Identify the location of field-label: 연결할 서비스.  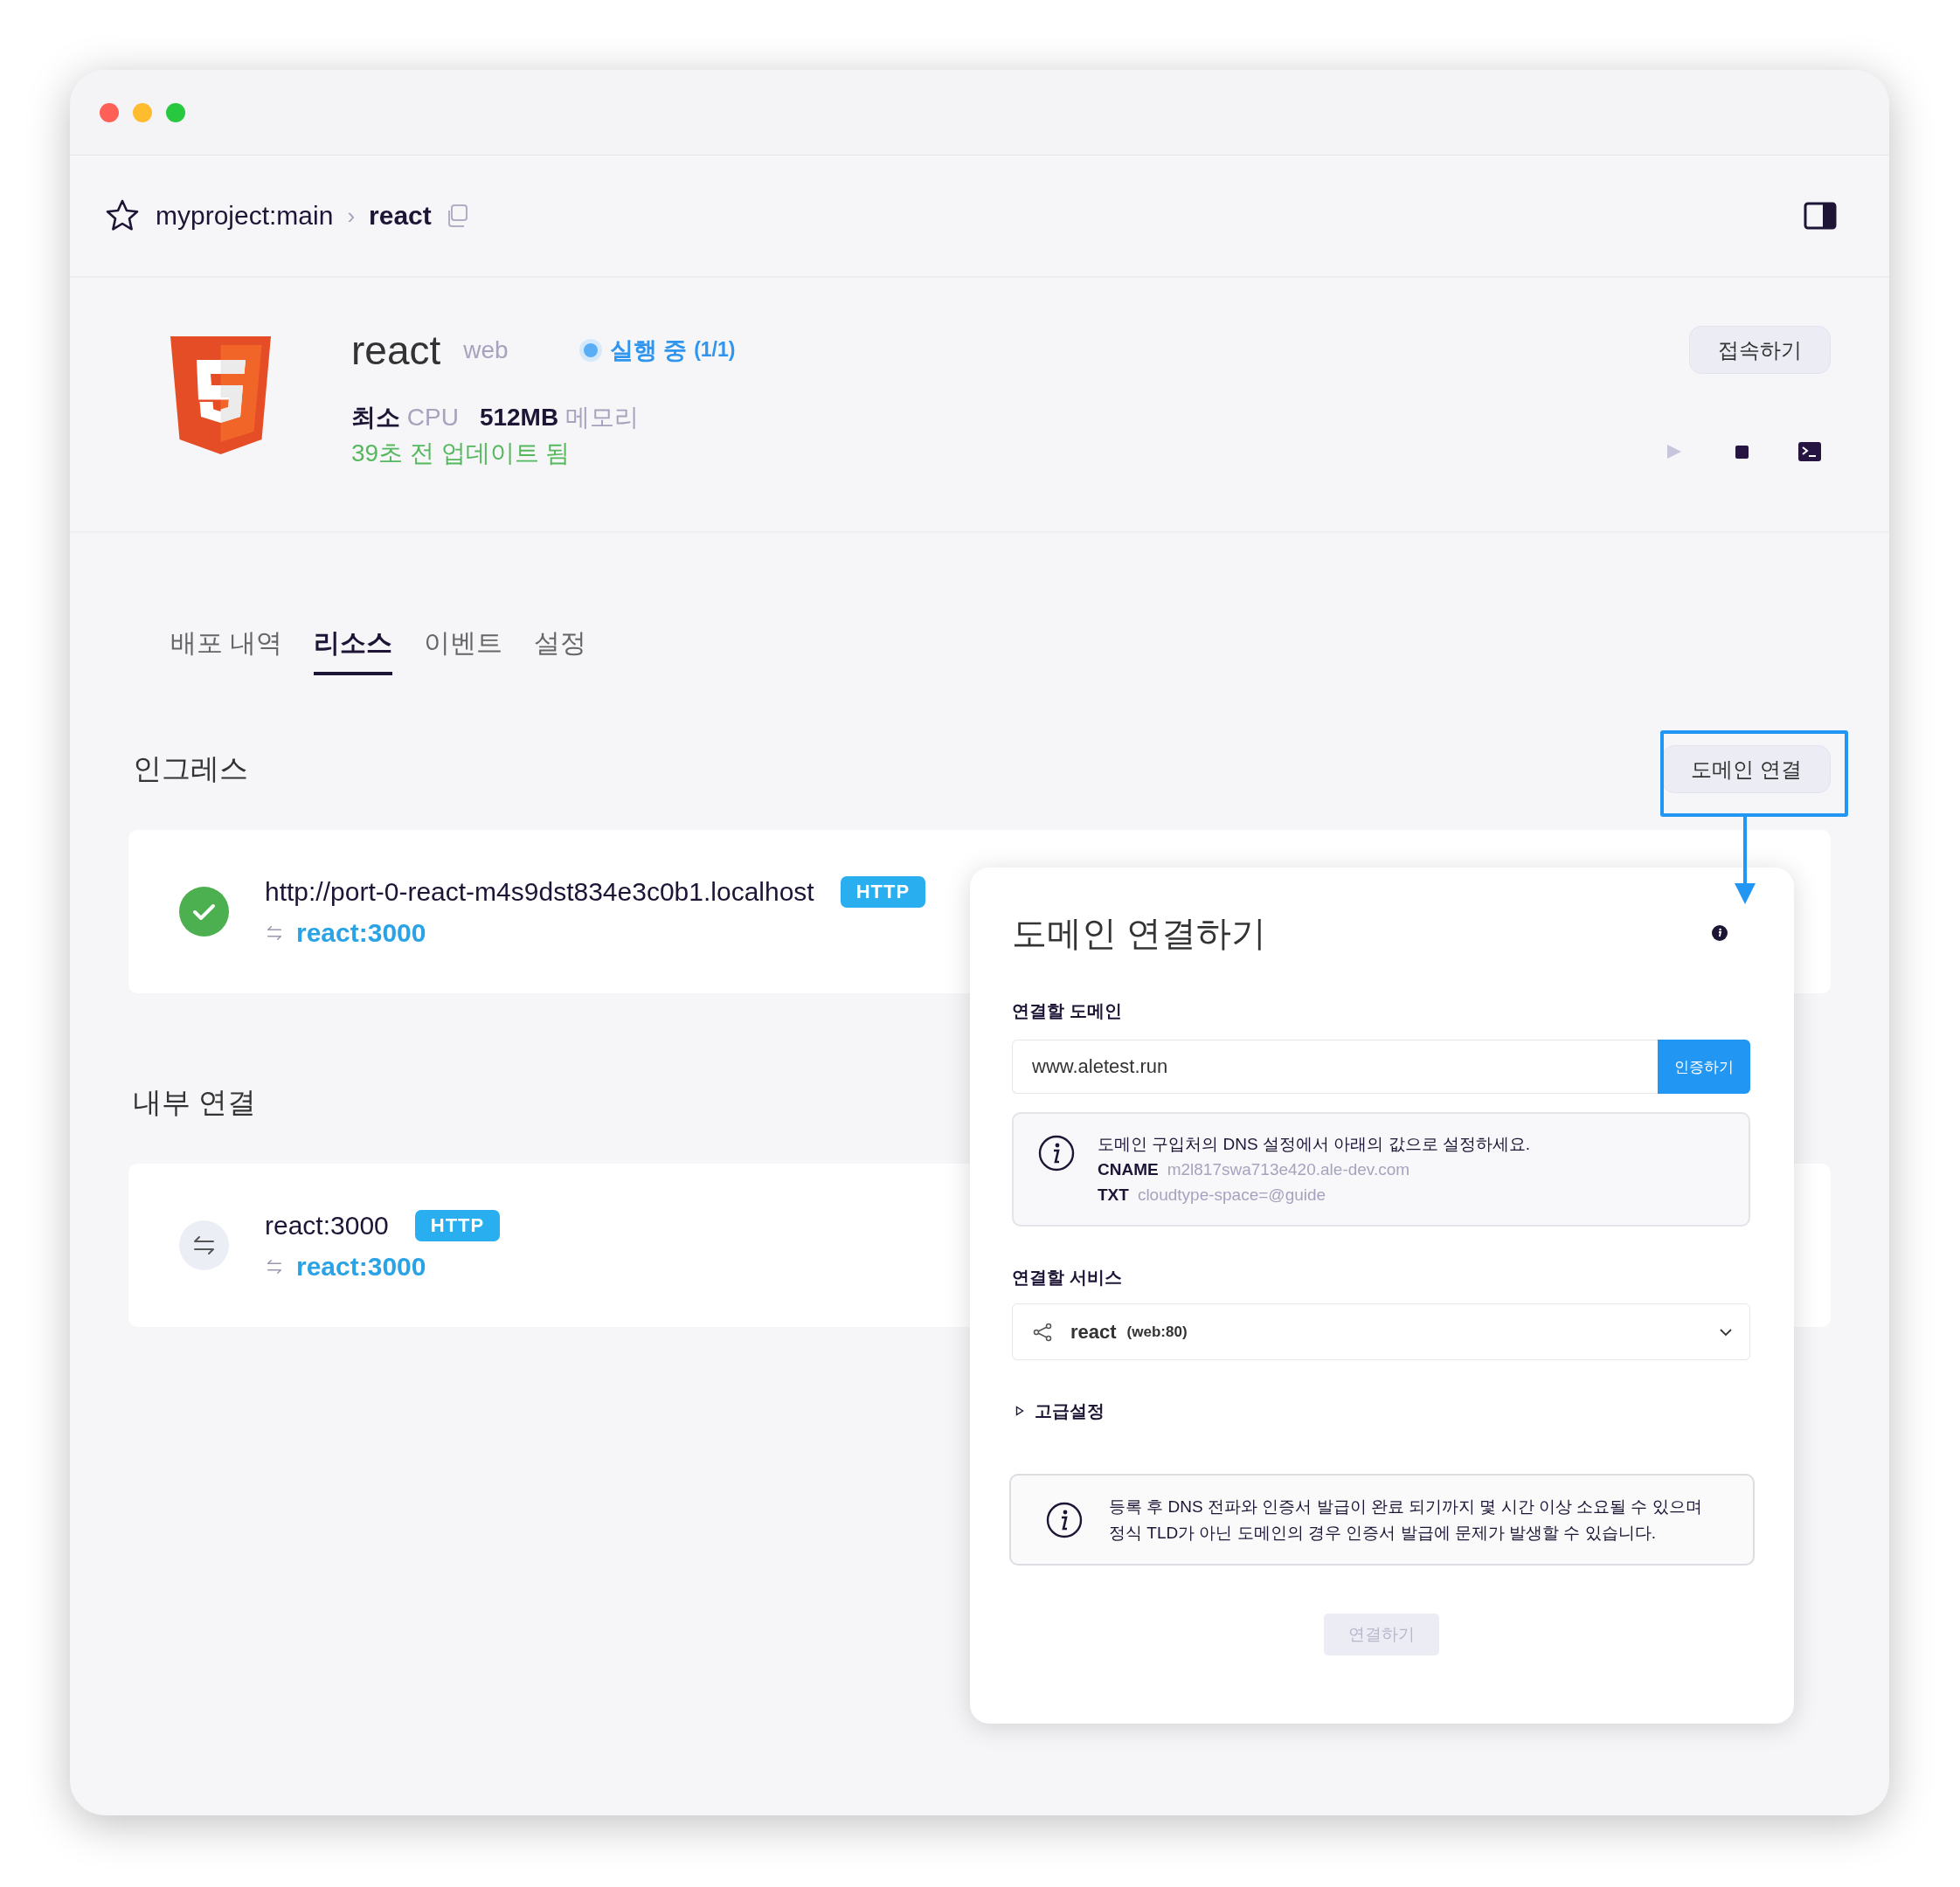
(1067, 1278).